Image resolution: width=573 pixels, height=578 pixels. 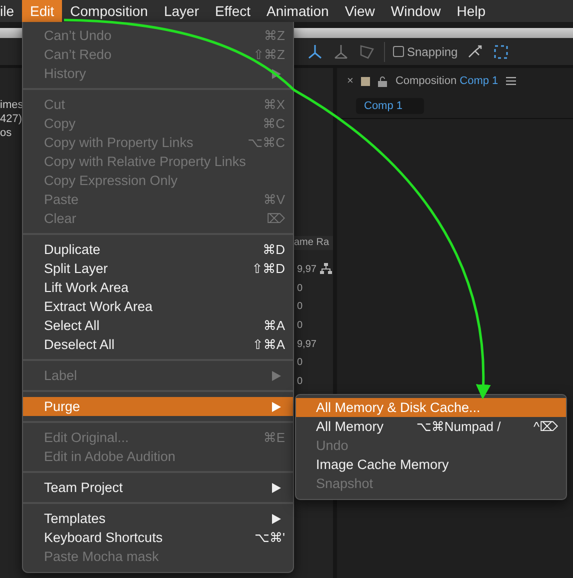 I want to click on label-color-swatch, so click(x=365, y=81).